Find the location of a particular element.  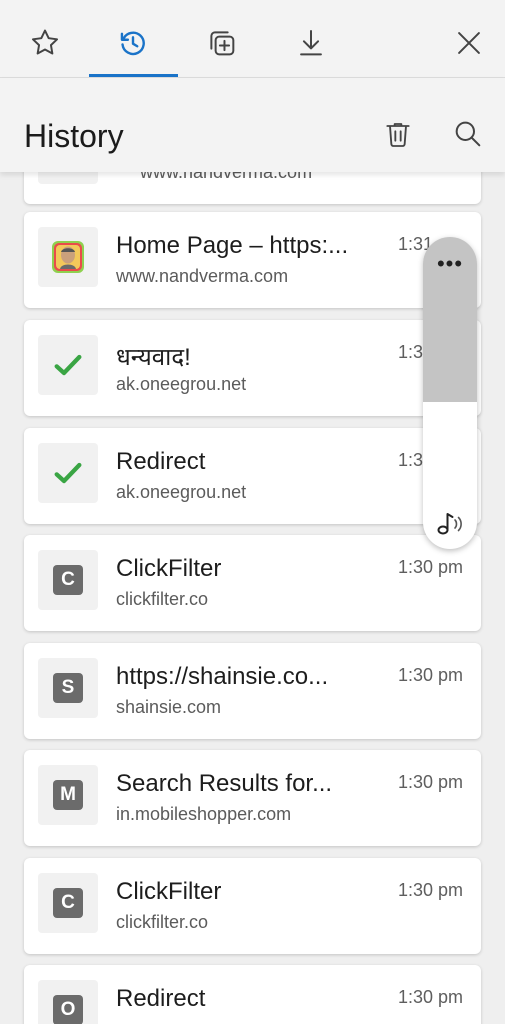

tab-favorites is located at coordinates (45, 43).